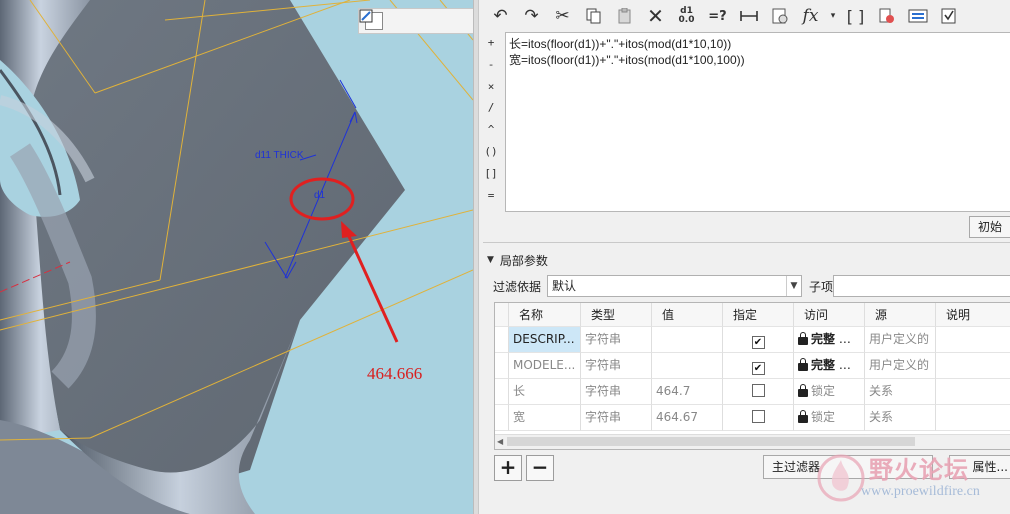 The width and height of the screenshot is (1010, 514). Describe the element at coordinates (948, 16) in the screenshot. I see `execute-icon` at that location.